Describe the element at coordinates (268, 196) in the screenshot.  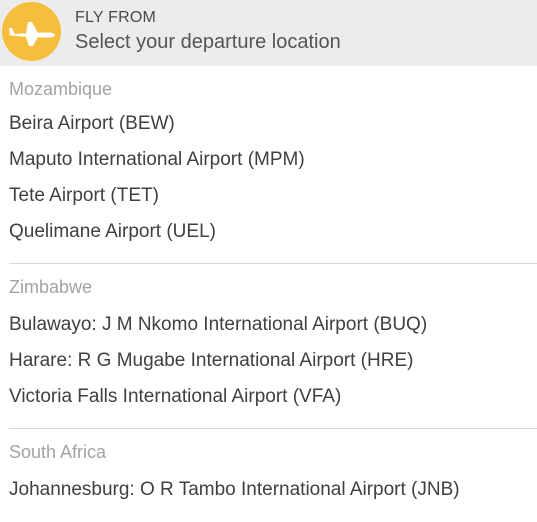
I see `airport-option-tet: Tete Airport (TET)` at that location.